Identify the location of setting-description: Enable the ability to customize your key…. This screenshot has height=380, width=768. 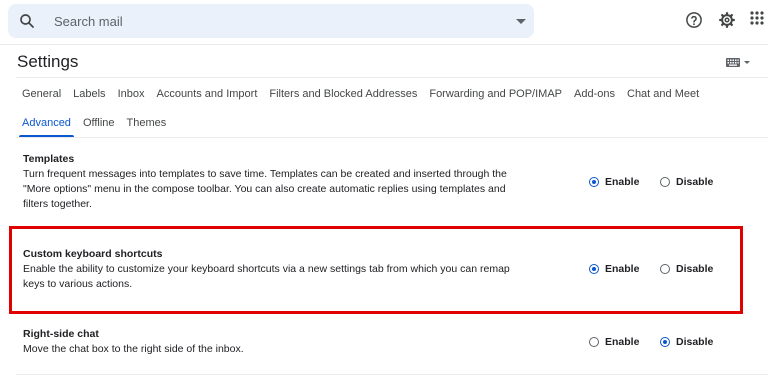
(266, 276).